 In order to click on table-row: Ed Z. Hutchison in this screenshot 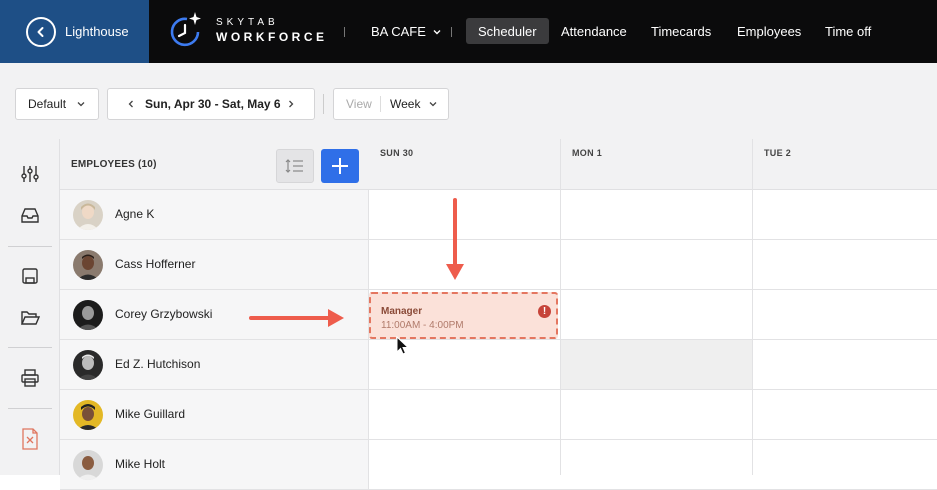, I will do `click(498, 365)`.